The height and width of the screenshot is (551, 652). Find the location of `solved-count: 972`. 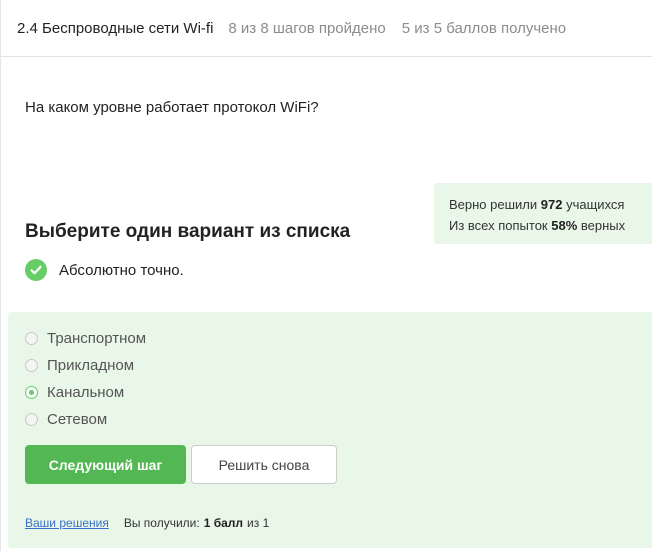

solved-count: 972 is located at coordinates (551, 204).